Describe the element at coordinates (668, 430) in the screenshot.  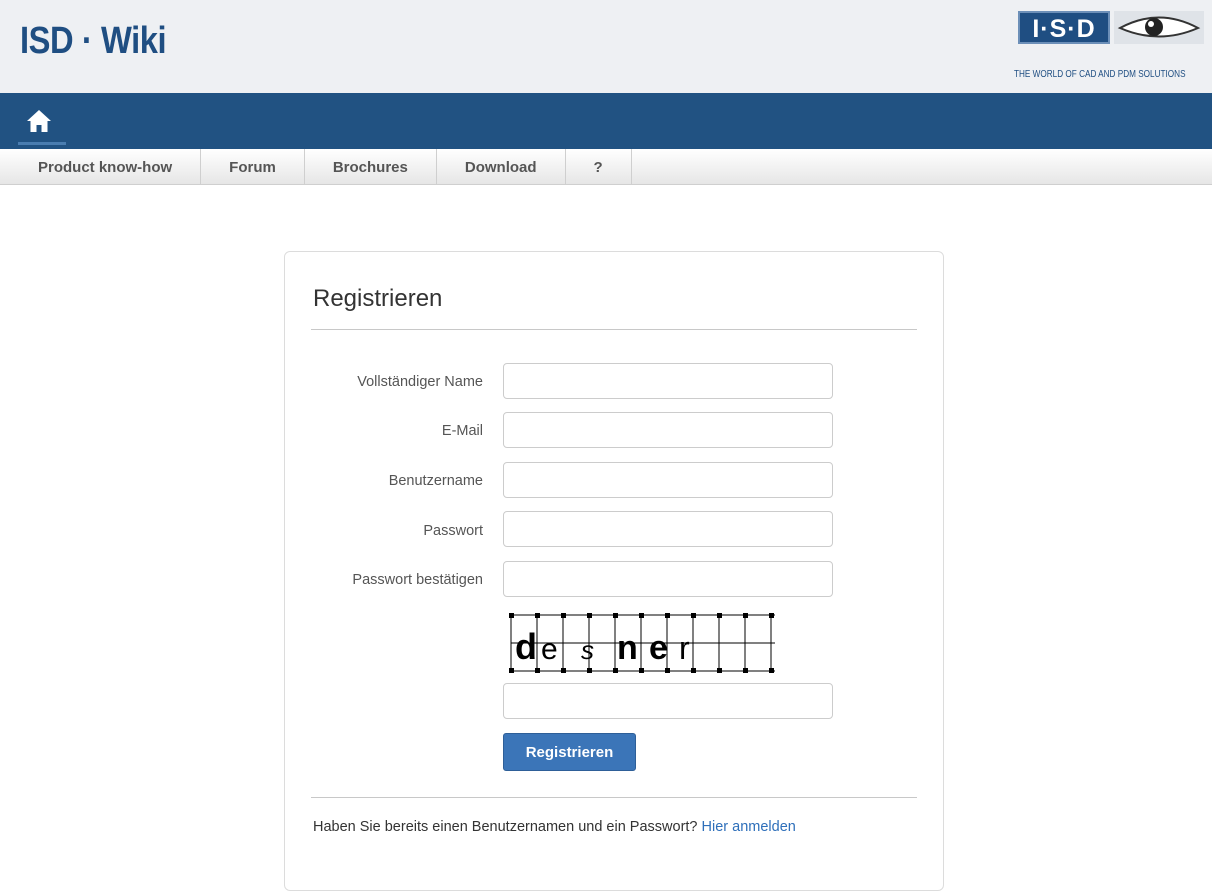
I see `email-input` at that location.